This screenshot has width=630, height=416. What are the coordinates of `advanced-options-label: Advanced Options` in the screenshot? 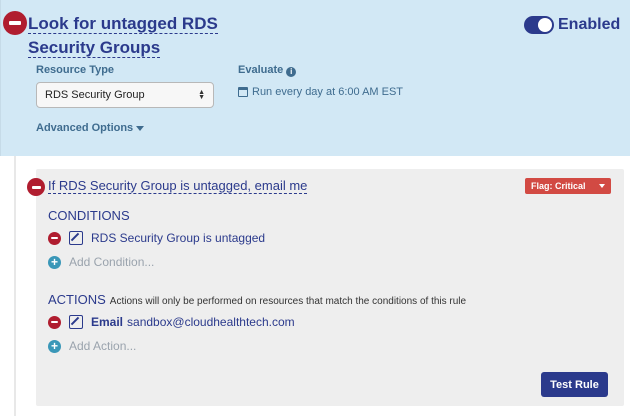 It's located at (85, 128).